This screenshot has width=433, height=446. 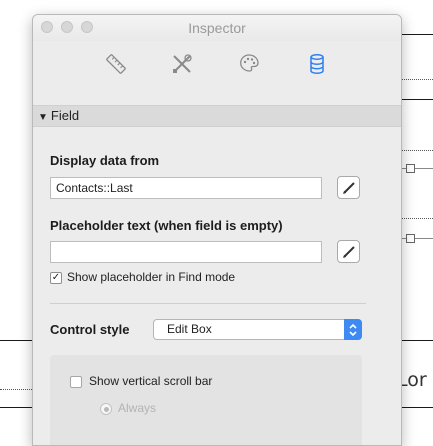 I want to click on styles-tab, so click(x=182, y=64).